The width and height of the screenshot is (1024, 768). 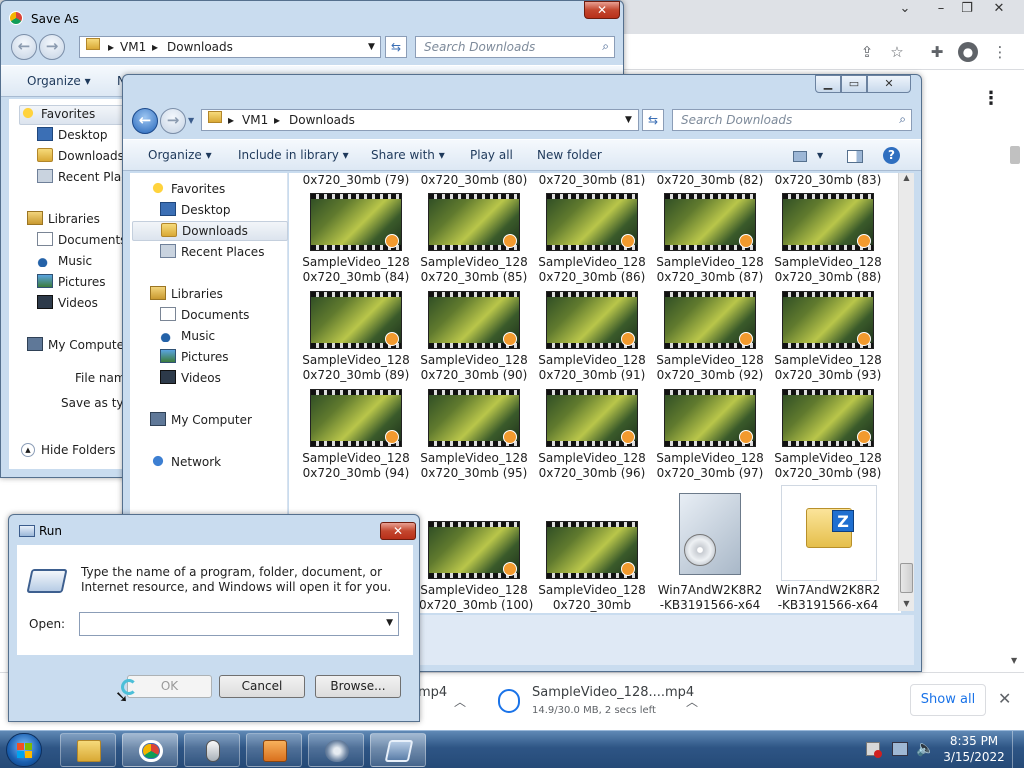 I want to click on new-folder-button: New folder, so click(x=569, y=155).